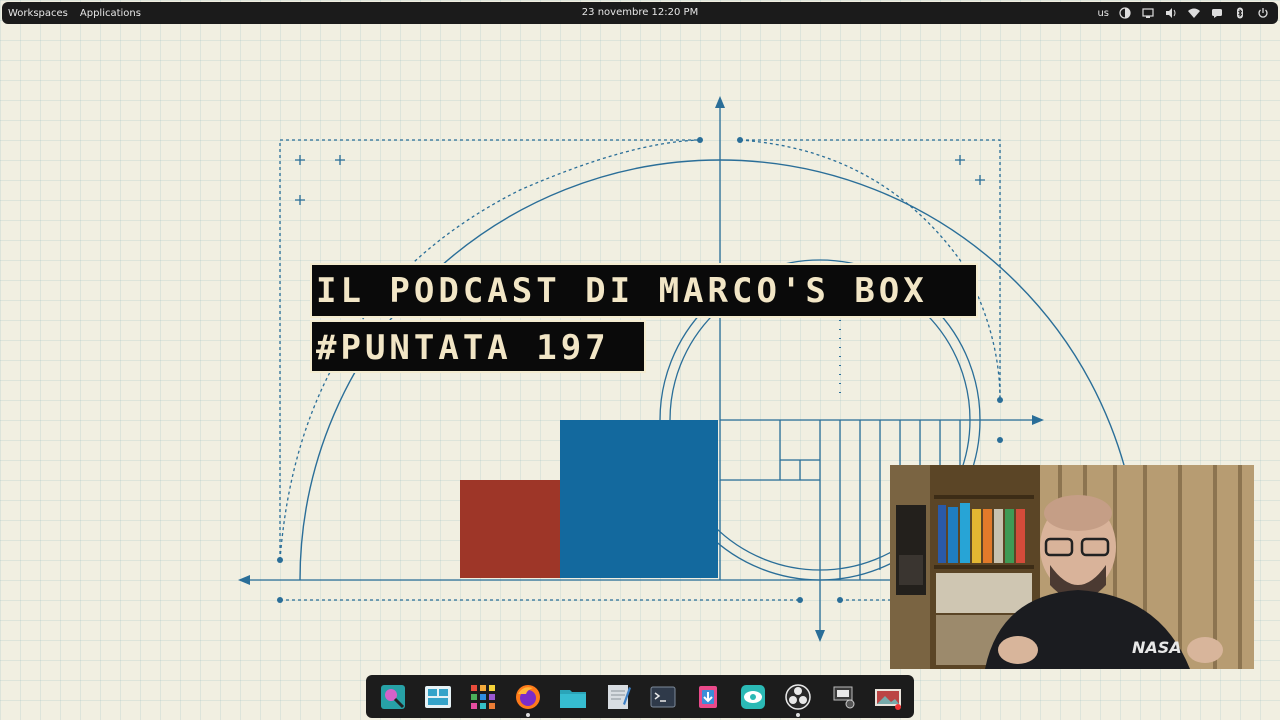  What do you see at coordinates (888, 697) in the screenshot?
I see `image-viewer-icon` at bounding box center [888, 697].